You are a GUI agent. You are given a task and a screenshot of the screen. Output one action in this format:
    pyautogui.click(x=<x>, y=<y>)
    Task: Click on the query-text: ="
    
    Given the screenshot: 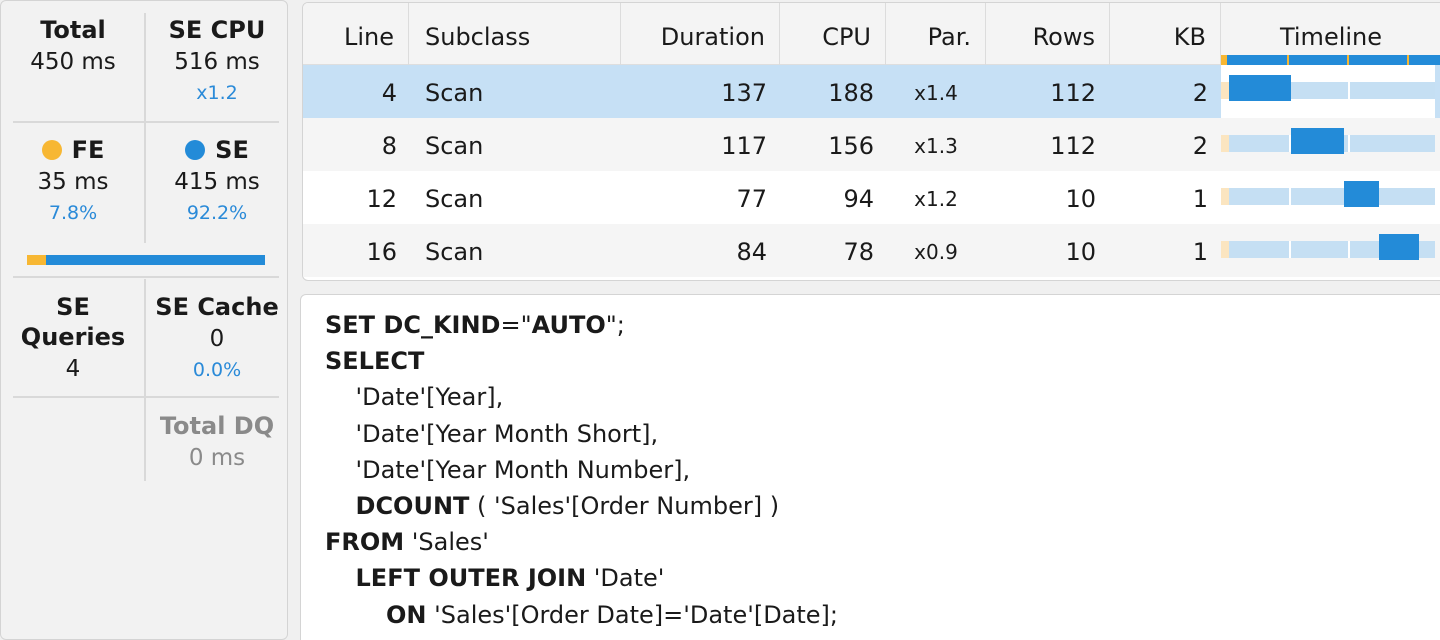 What is the action you would take?
    pyautogui.click(x=516, y=325)
    